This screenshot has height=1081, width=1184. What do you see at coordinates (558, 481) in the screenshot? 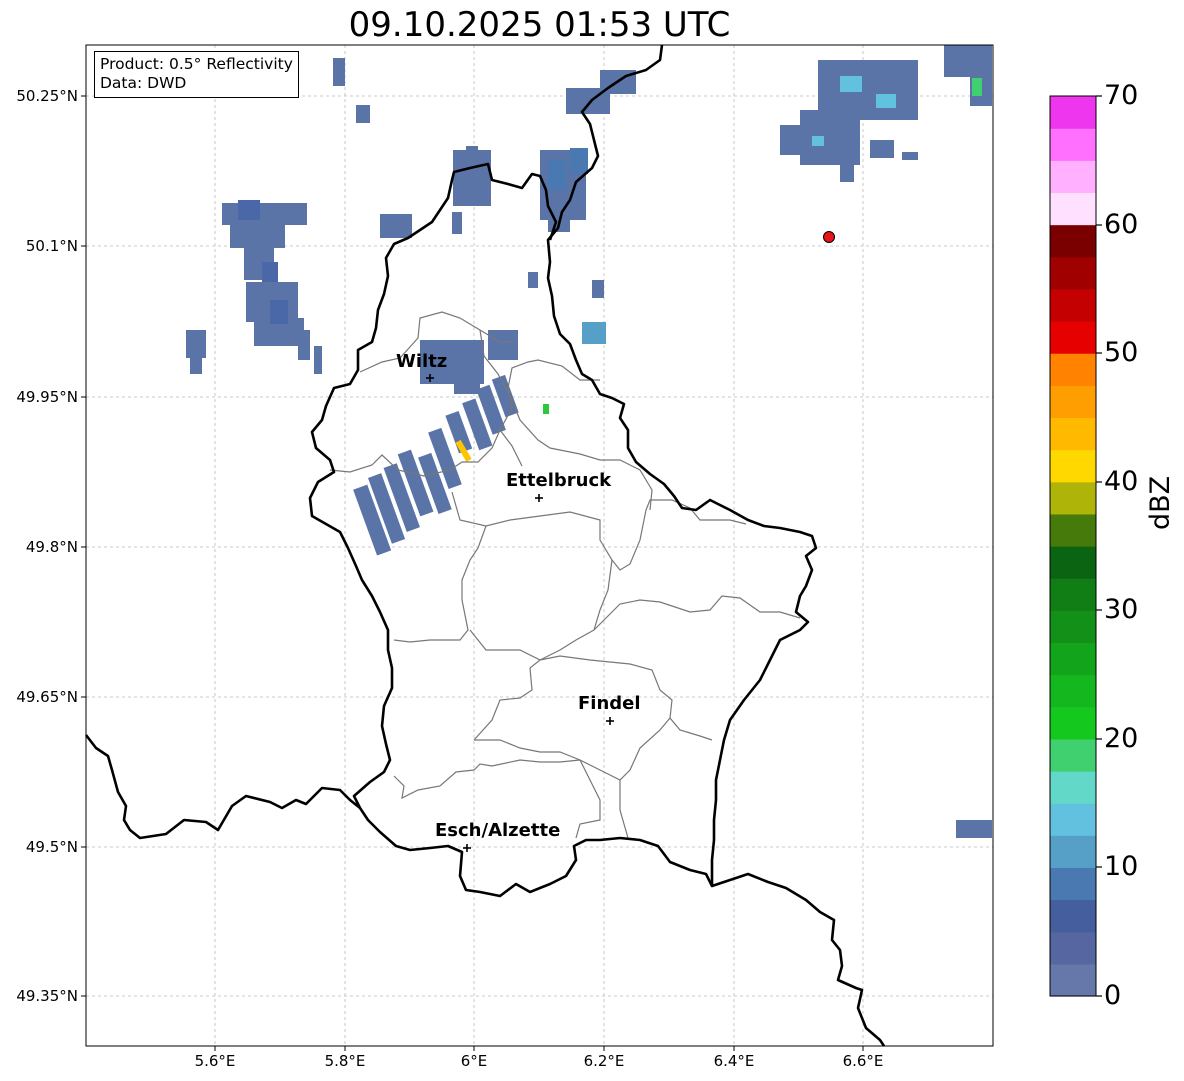
I see `city-label-ettelbruck: Ettelbruck` at bounding box center [558, 481].